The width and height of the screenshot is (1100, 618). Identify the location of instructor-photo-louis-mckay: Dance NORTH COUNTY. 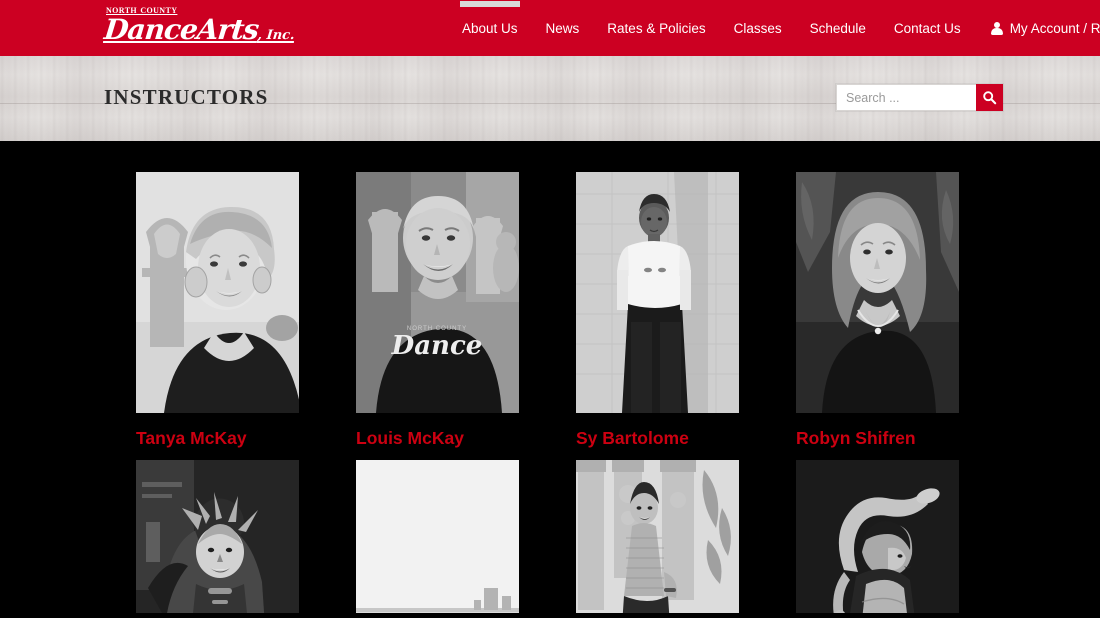
(437, 292).